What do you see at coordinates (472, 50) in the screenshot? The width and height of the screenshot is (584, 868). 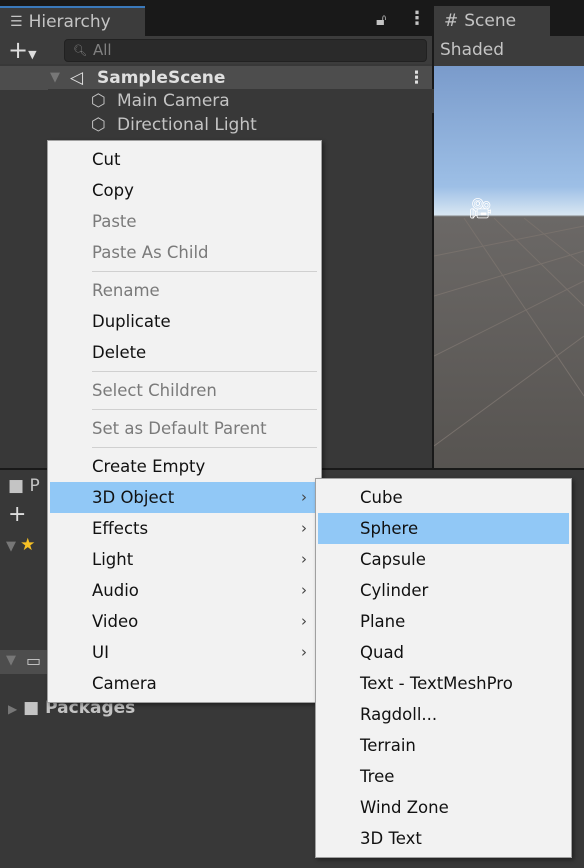 I see `shading-mode-dropdown: Shaded` at bounding box center [472, 50].